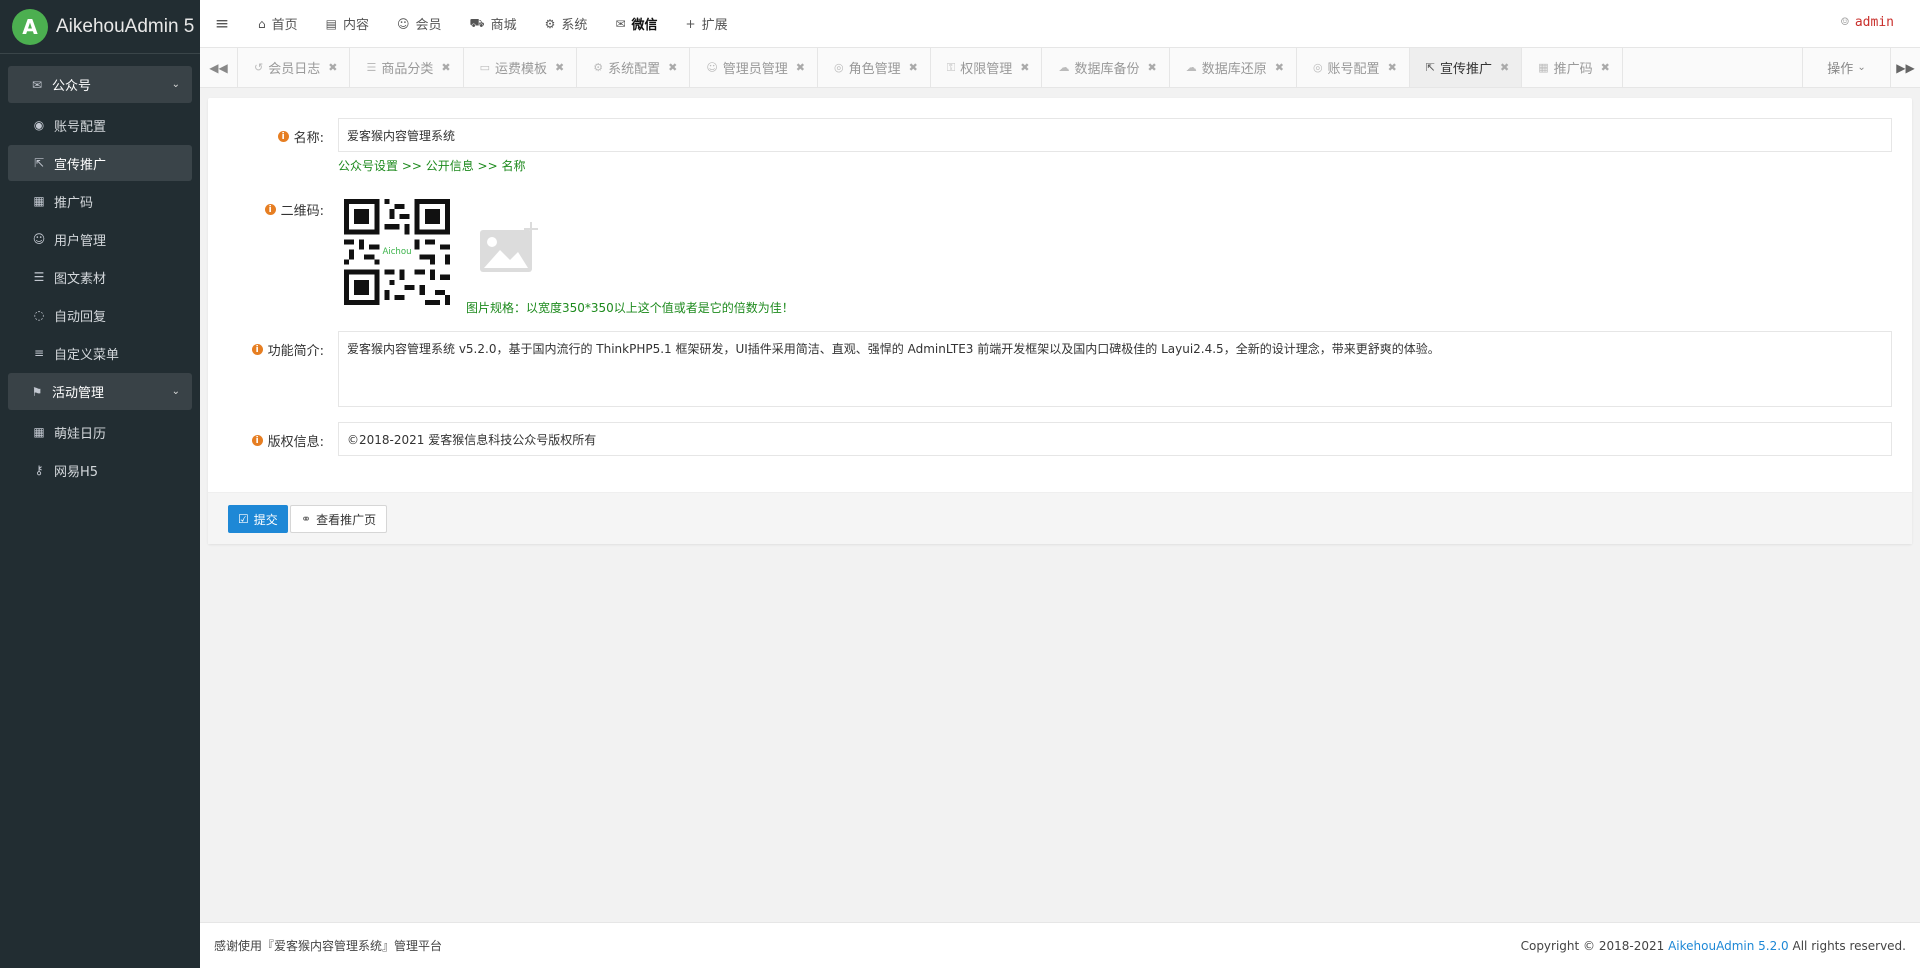 This screenshot has width=1920, height=968. Describe the element at coordinates (294, 209) in the screenshot. I see `qrcode-label: i 二维码:` at that location.